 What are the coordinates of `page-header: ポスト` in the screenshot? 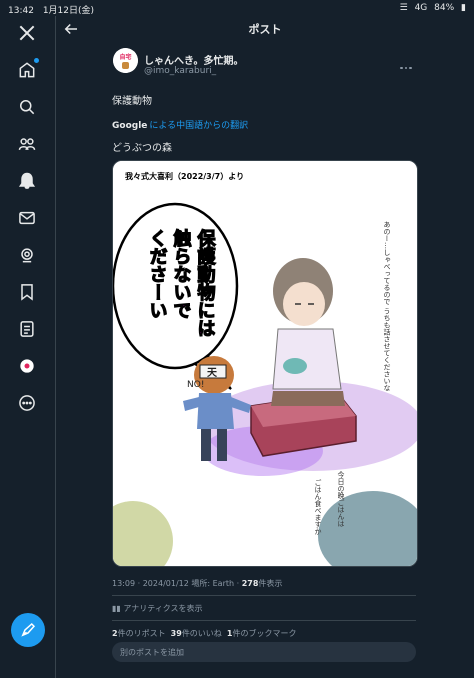 It's located at (265, 29).